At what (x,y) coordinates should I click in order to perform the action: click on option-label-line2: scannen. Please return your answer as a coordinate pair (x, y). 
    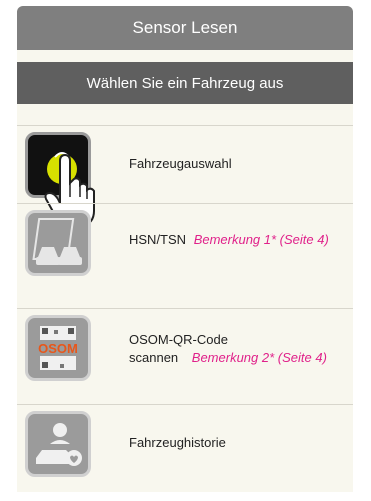
    Looking at the image, I should click on (154, 357).